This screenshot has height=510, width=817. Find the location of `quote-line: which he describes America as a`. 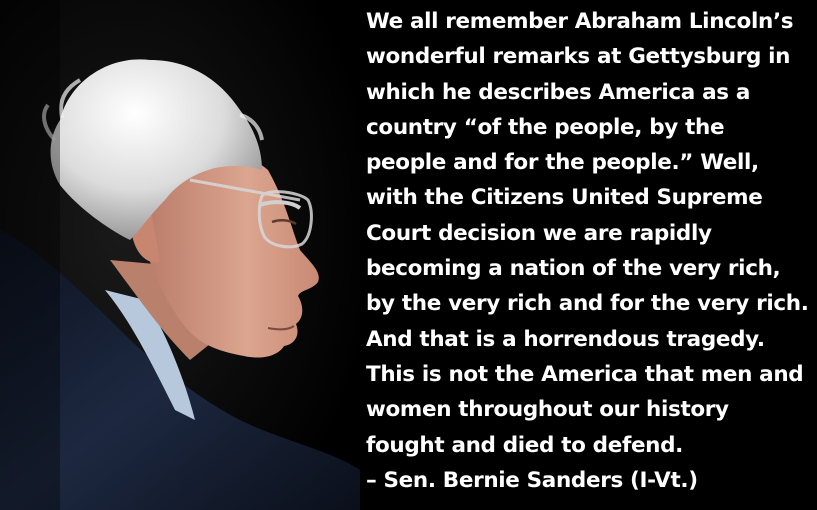

quote-line: which he describes America as a is located at coordinates (558, 92).